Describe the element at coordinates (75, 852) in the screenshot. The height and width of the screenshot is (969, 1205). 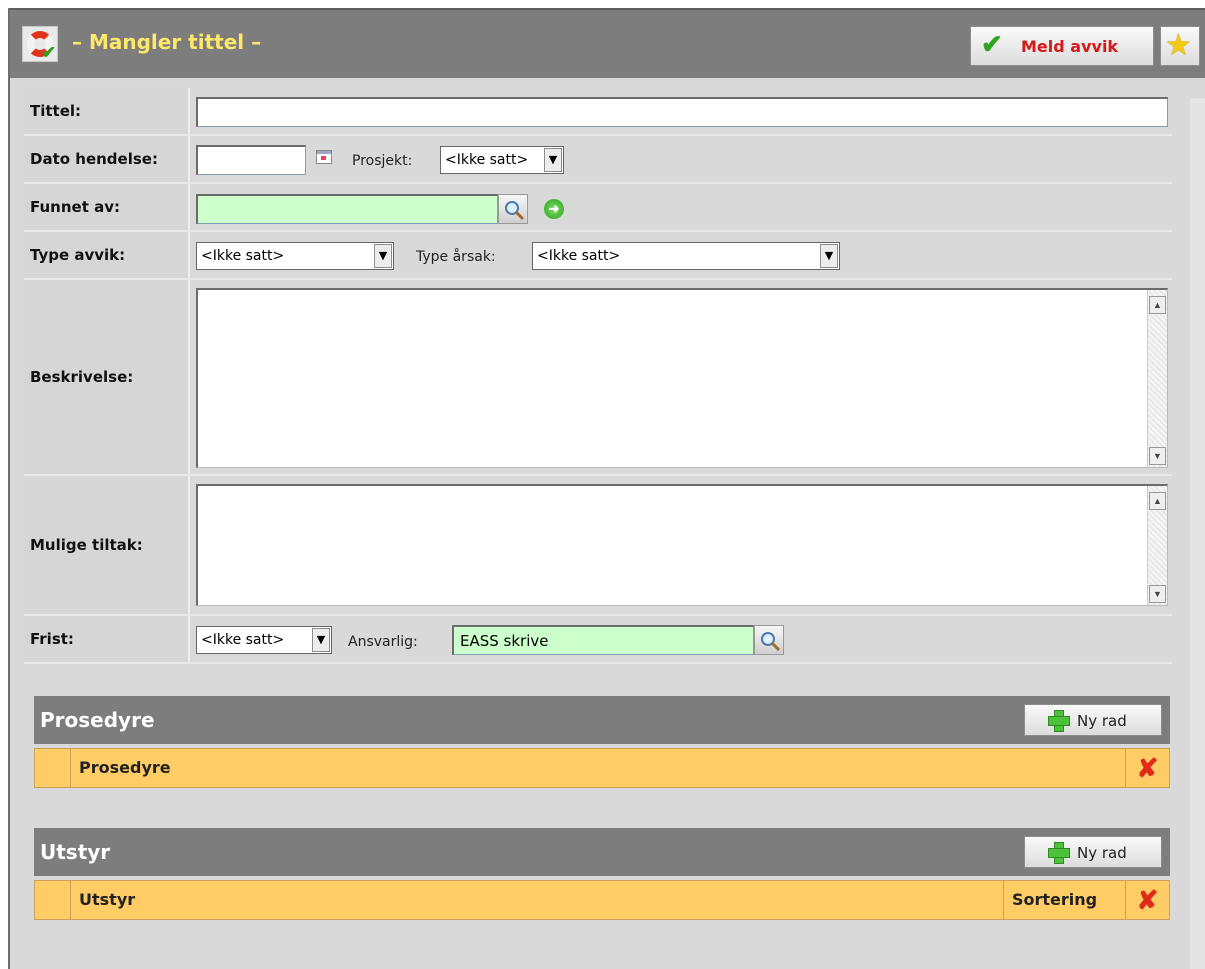
I see `utstyr-title: Utstyr` at that location.